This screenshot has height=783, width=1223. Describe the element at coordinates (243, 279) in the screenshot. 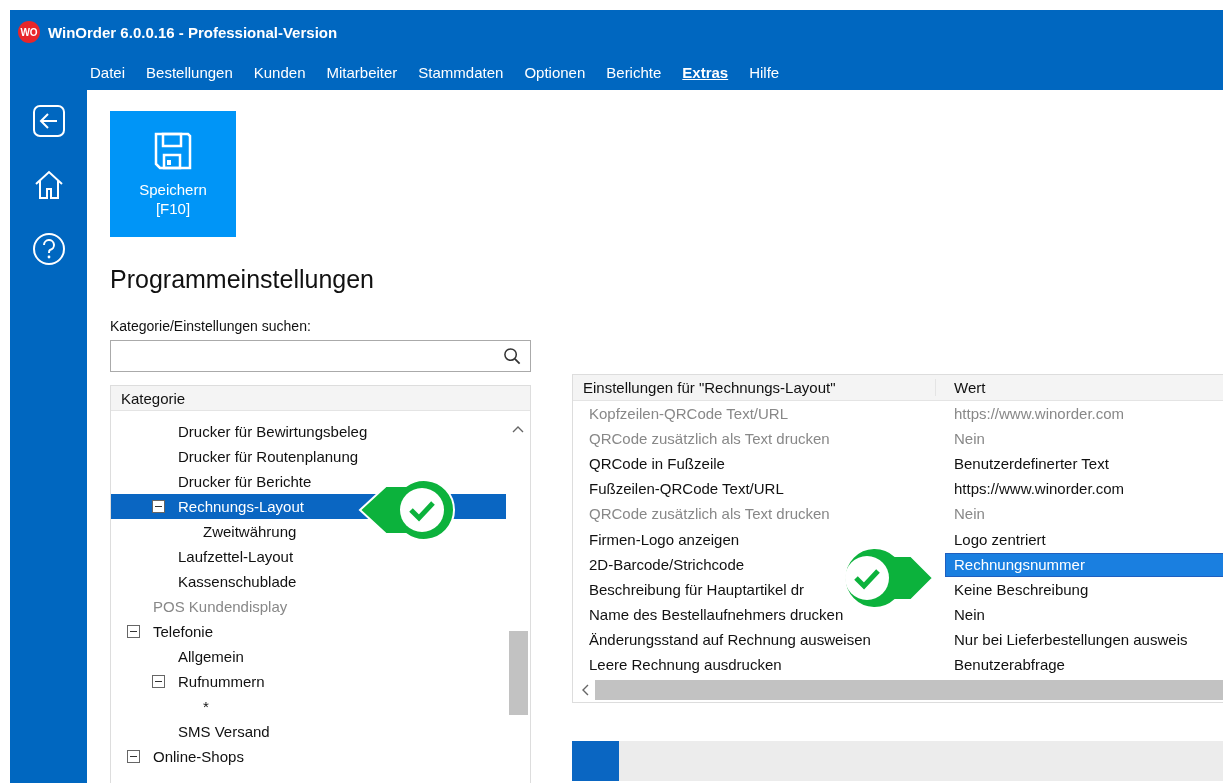

I see `page-heading: Programmeinstellungen` at that location.